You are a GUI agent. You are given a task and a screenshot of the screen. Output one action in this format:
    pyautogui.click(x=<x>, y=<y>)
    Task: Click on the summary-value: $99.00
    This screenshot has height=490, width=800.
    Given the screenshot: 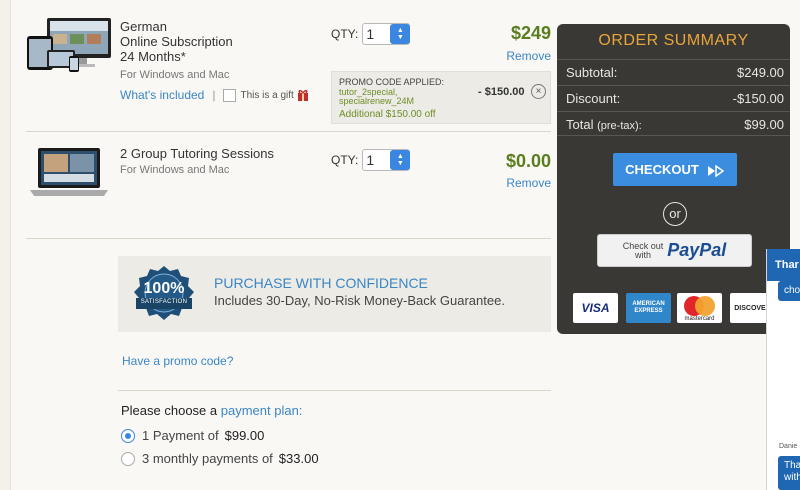 What is the action you would take?
    pyautogui.click(x=764, y=124)
    